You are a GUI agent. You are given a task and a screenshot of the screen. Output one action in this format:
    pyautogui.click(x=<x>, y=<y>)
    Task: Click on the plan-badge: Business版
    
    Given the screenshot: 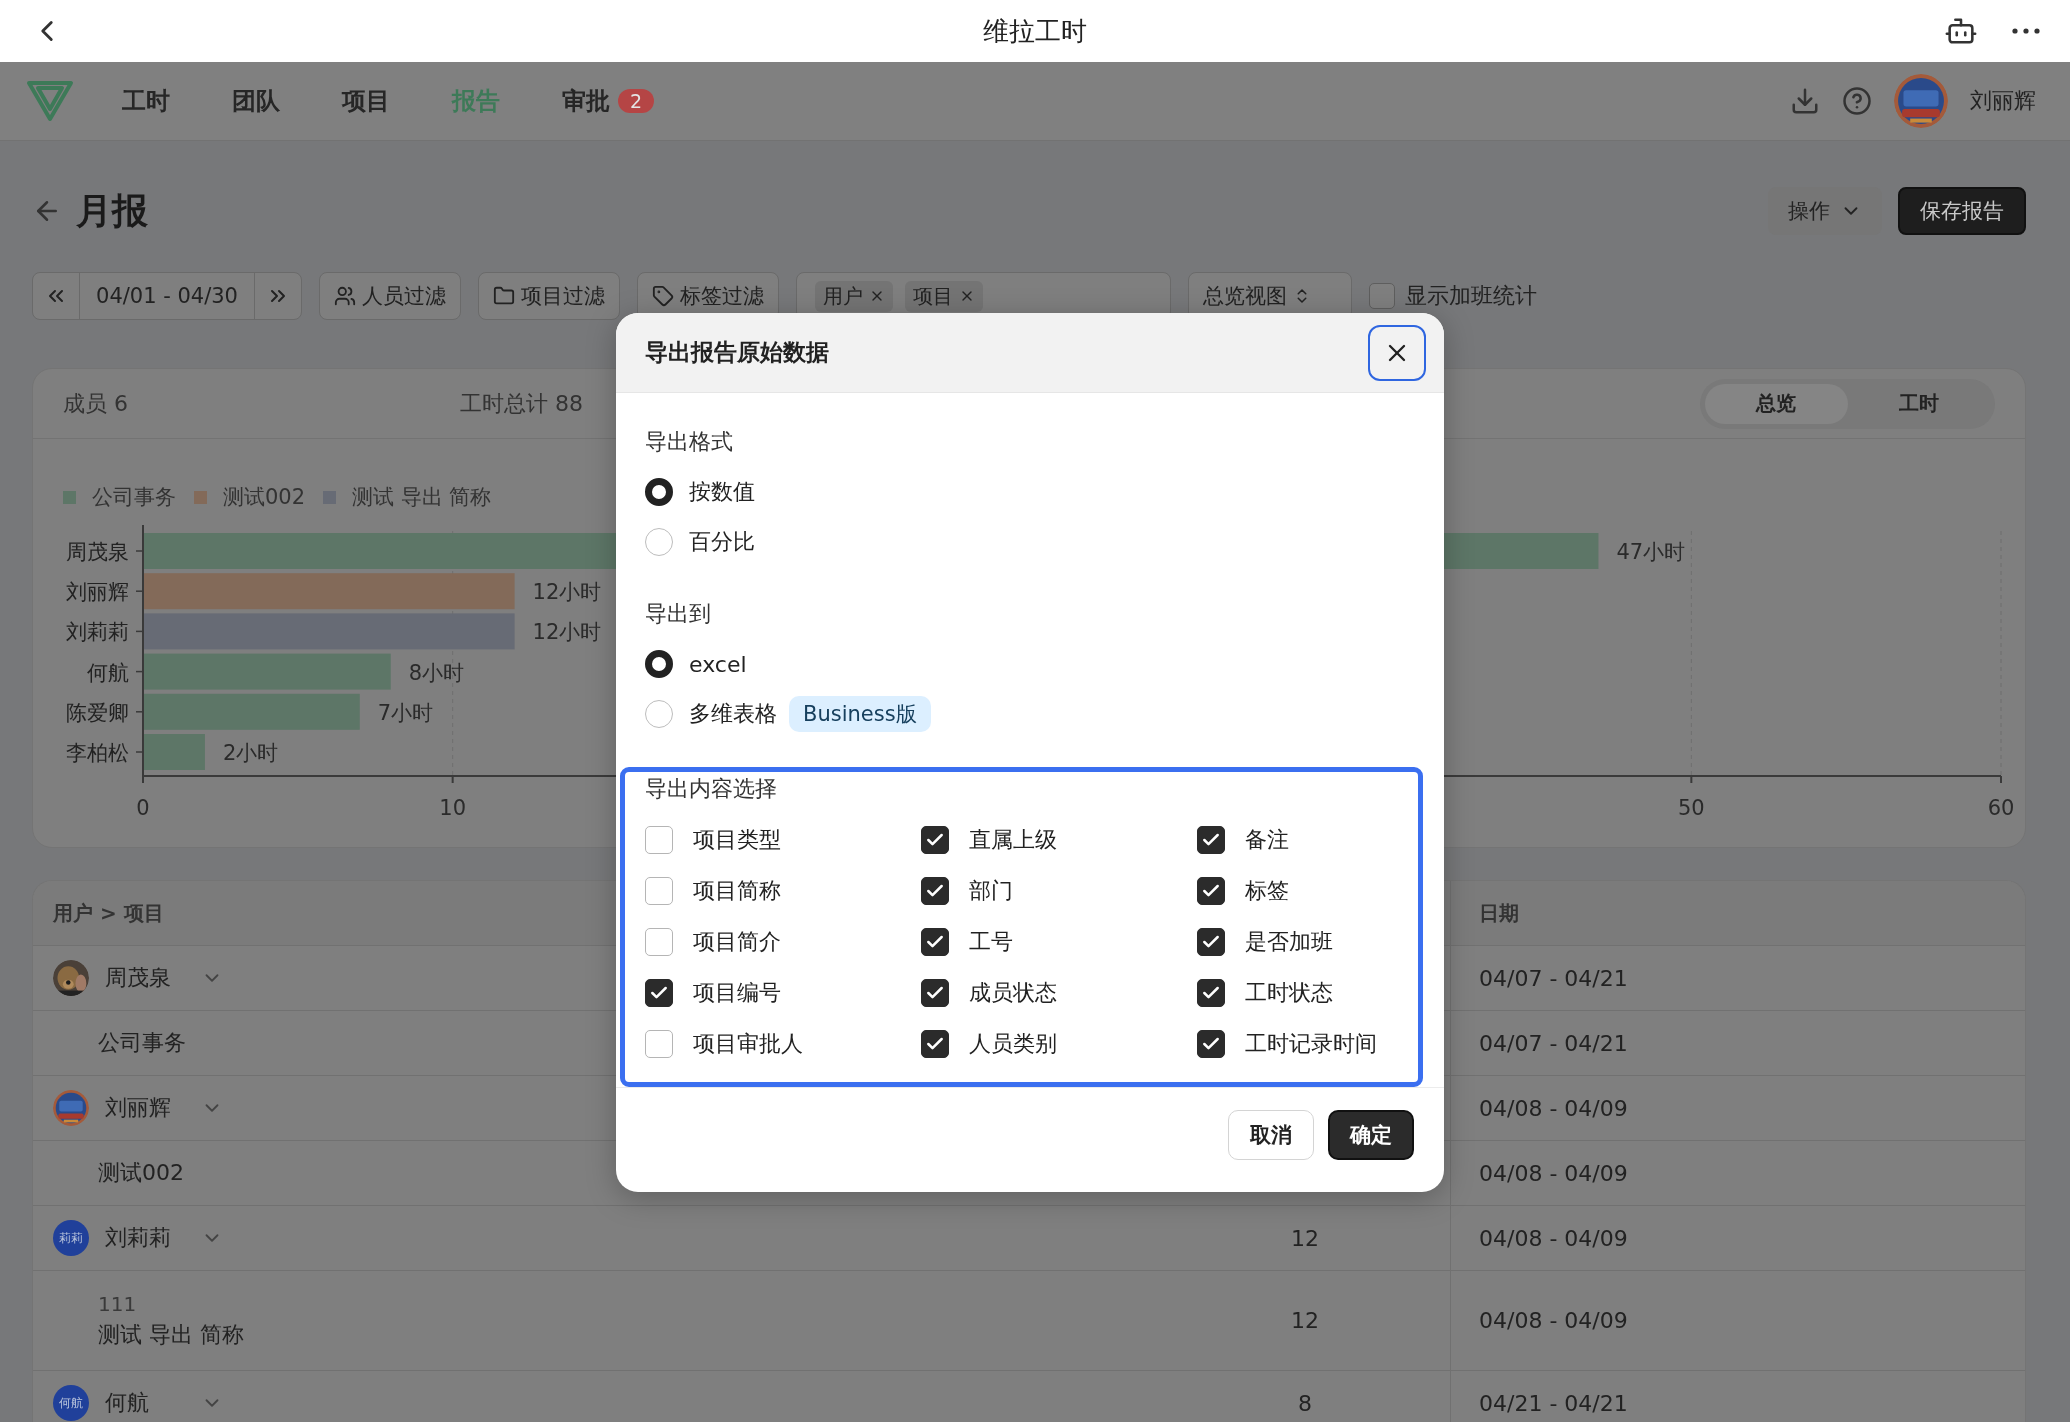 What is the action you would take?
    pyautogui.click(x=860, y=714)
    